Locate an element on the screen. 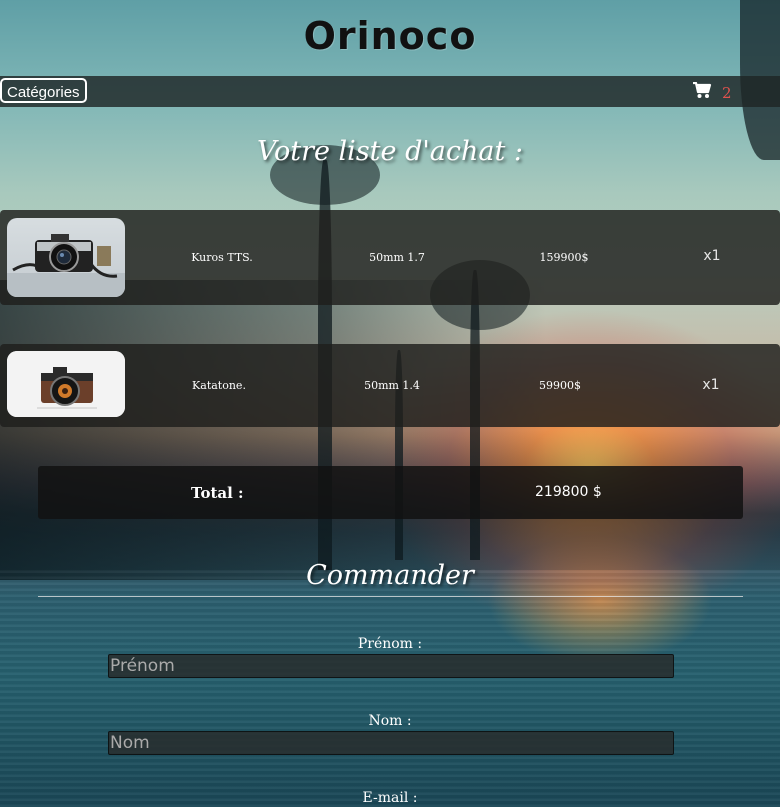  categories-button: Catégories is located at coordinates (43, 90).